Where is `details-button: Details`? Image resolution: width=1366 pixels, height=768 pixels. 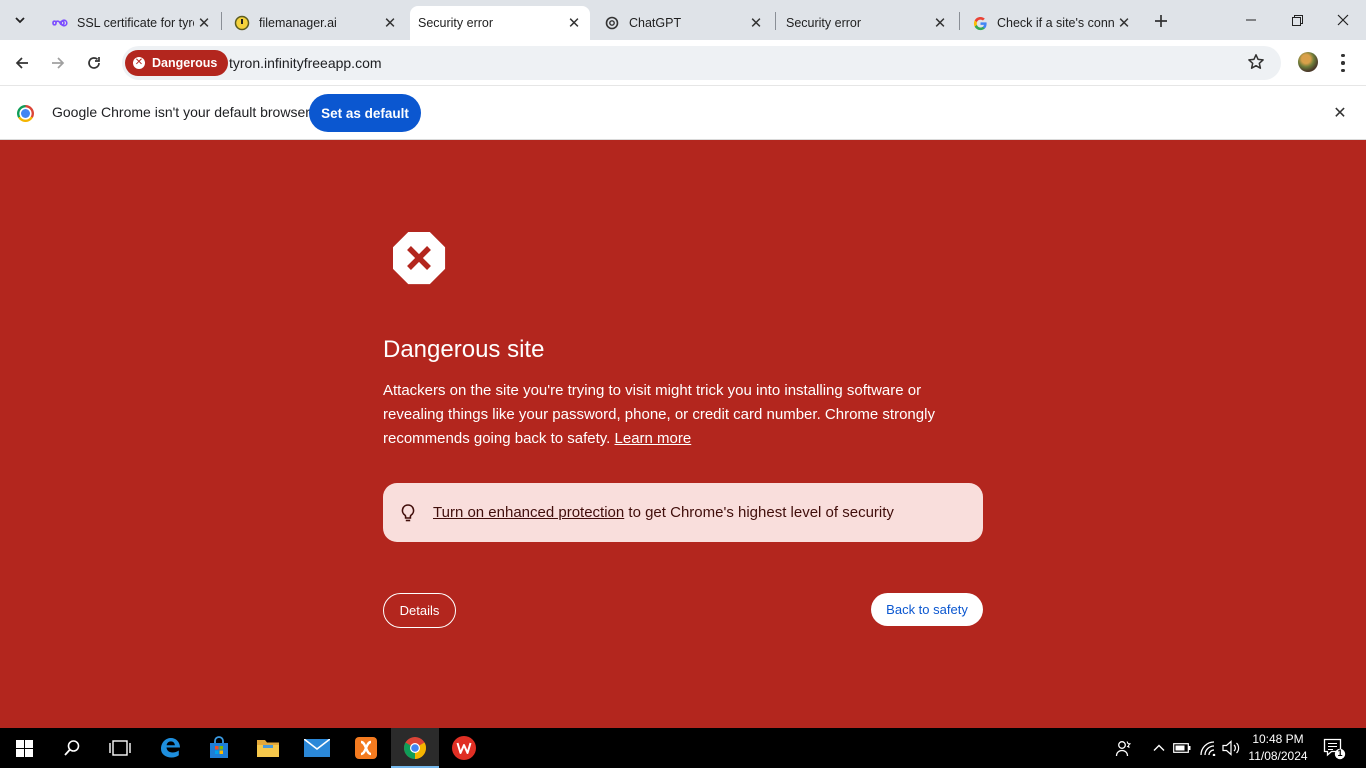 details-button: Details is located at coordinates (419, 610).